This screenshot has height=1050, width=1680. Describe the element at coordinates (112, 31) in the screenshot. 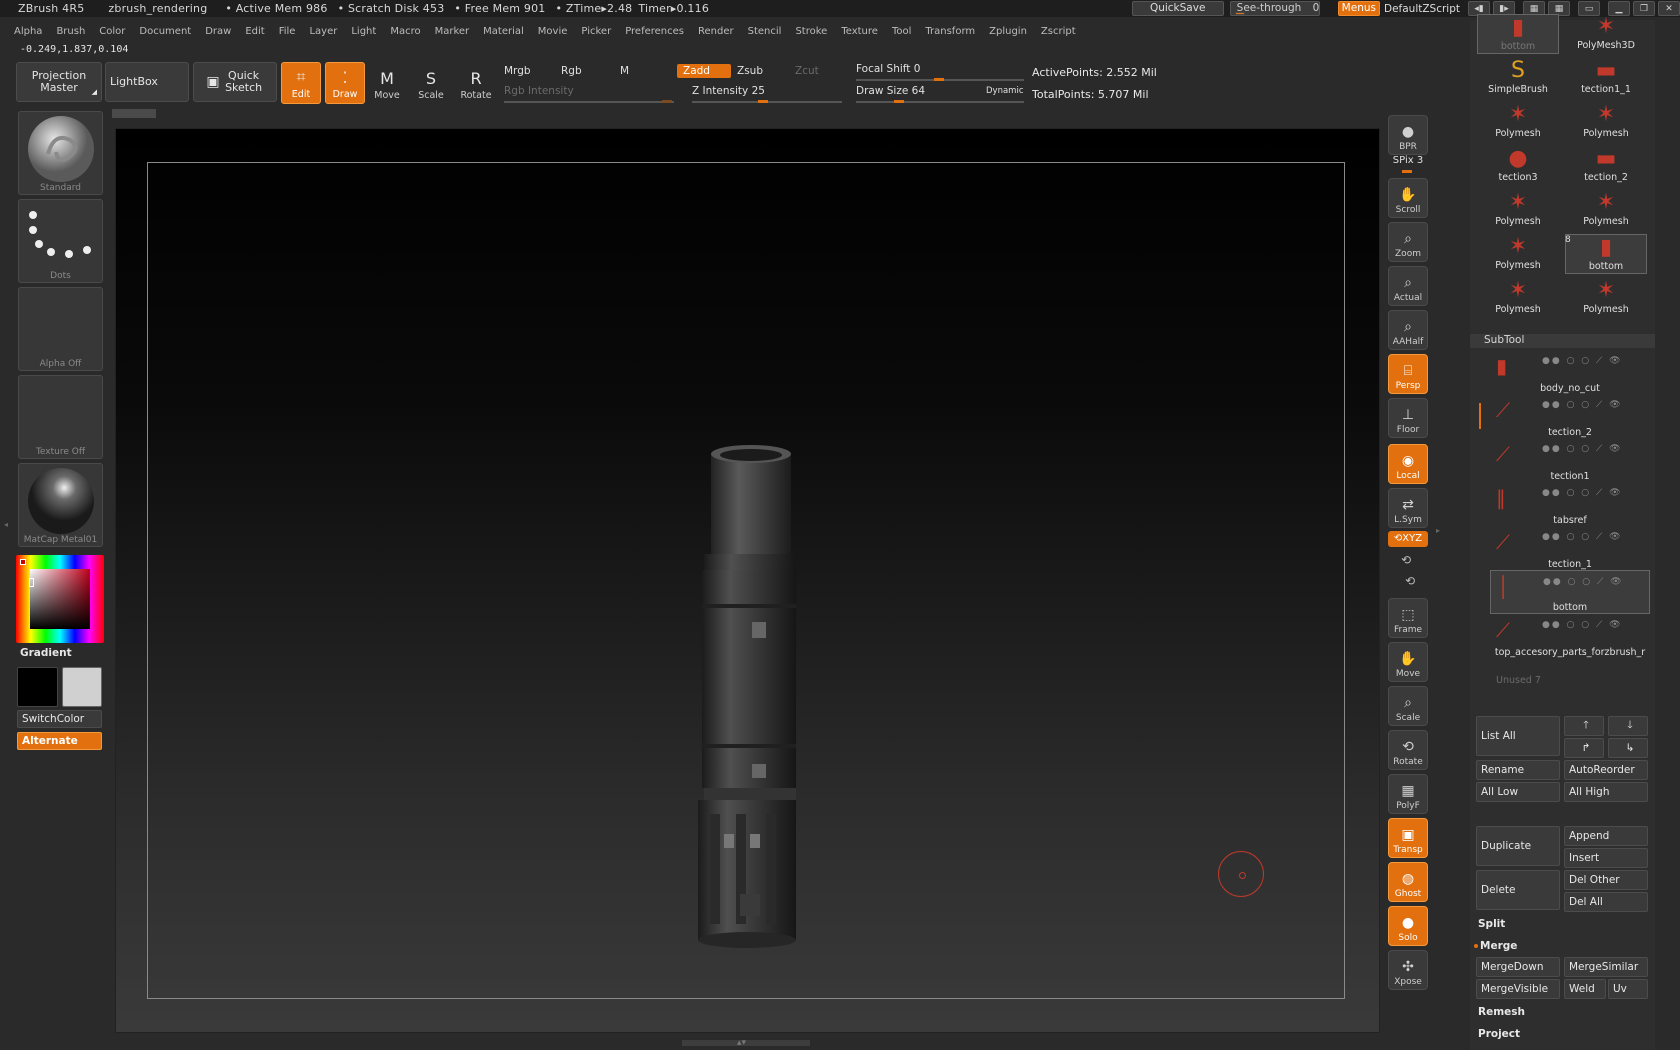

I see `menu-color: Color` at that location.